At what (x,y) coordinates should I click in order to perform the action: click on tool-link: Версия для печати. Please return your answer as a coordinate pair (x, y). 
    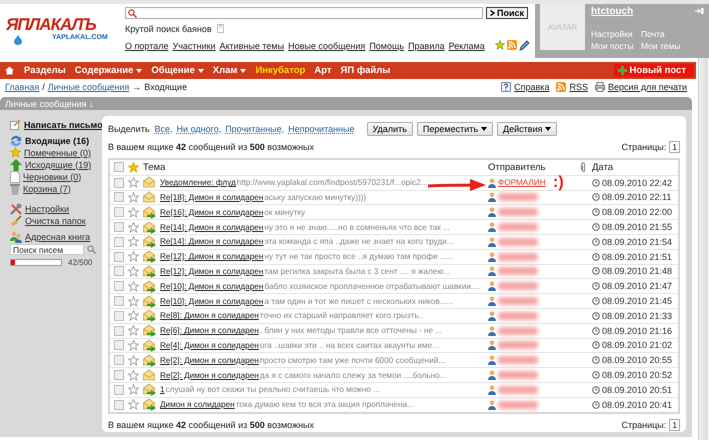
    Looking at the image, I should click on (647, 87).